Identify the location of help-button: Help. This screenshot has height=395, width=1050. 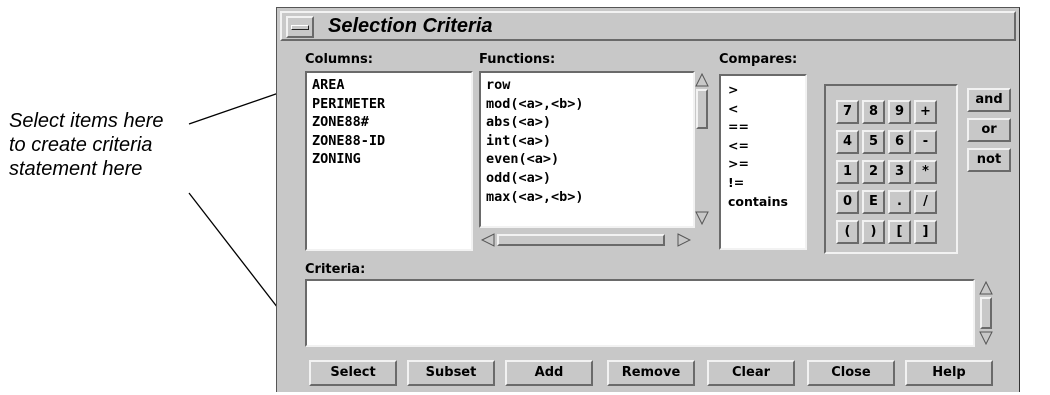
(949, 373).